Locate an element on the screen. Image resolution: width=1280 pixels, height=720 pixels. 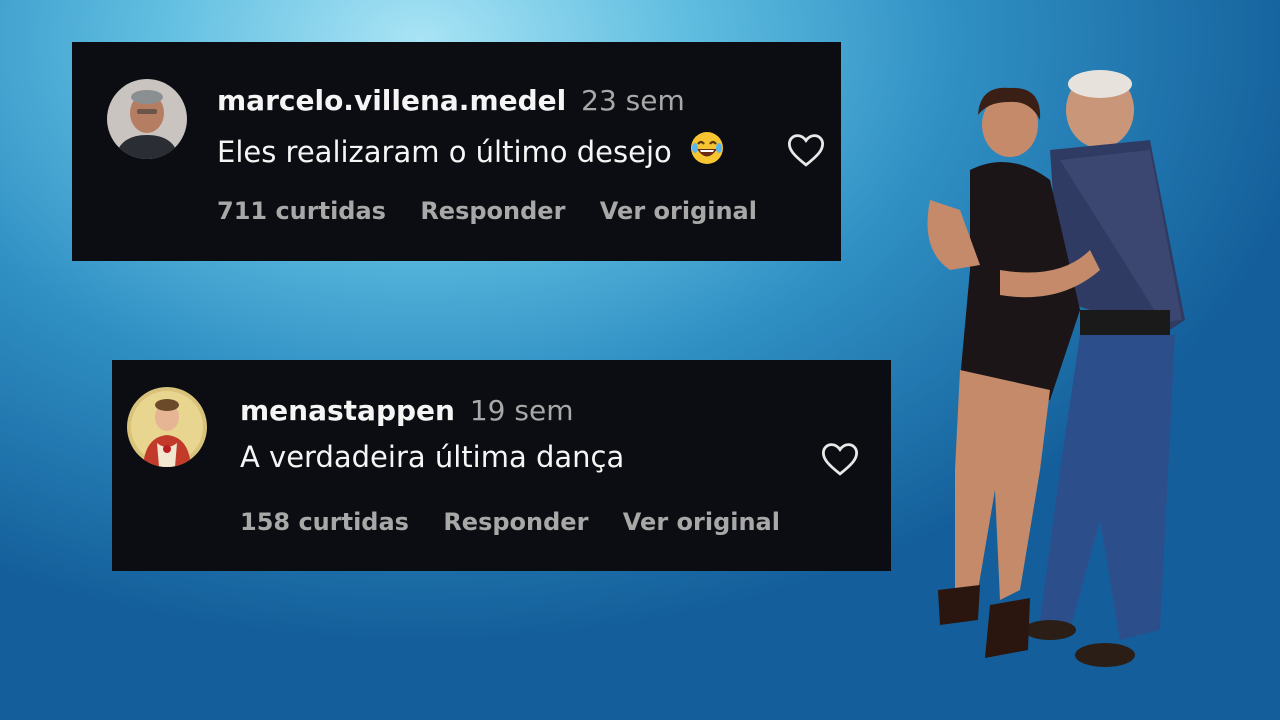
comment-body: A verdadeira última dança is located at coordinates (432, 457).